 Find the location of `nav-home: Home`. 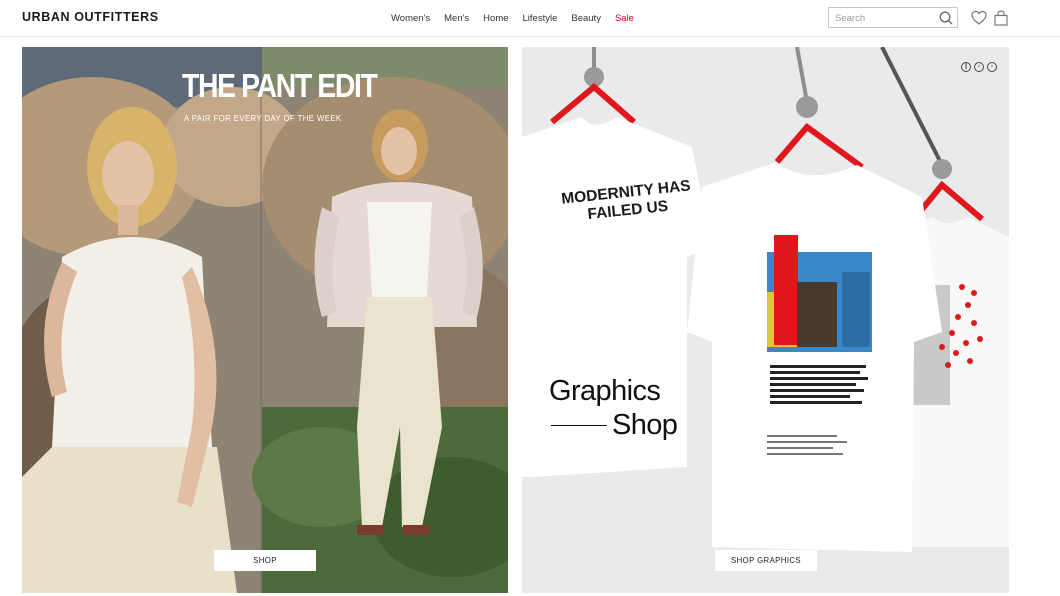

nav-home: Home is located at coordinates (495, 18).